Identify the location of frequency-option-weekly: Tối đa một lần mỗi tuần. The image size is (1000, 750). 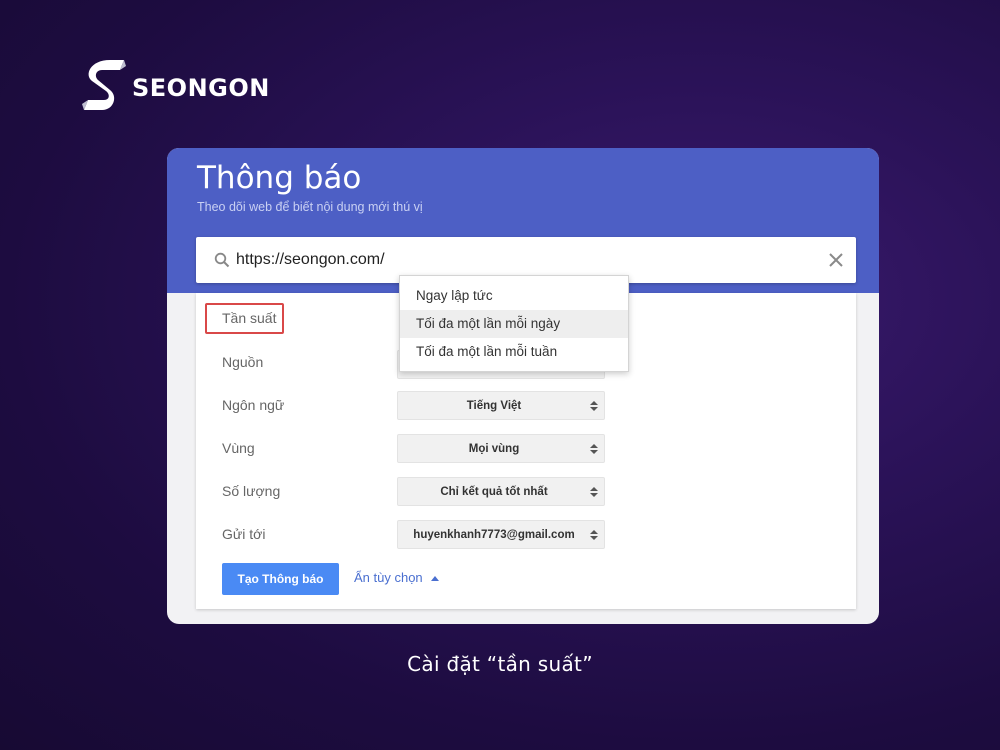
(514, 352).